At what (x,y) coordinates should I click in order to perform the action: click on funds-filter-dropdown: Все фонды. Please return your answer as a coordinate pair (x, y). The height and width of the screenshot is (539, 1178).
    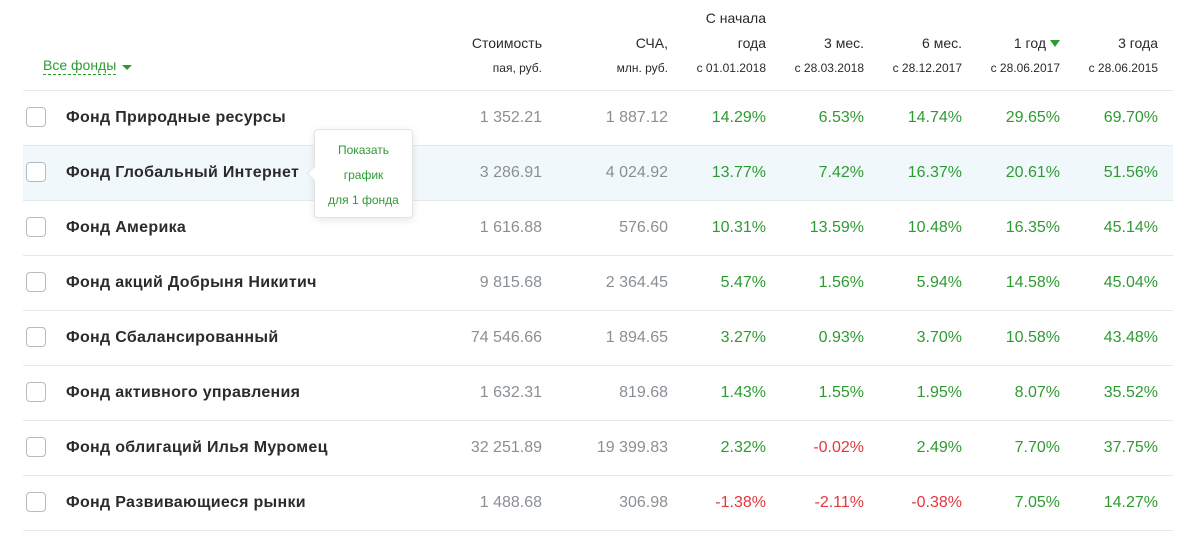
    Looking at the image, I should click on (88, 65).